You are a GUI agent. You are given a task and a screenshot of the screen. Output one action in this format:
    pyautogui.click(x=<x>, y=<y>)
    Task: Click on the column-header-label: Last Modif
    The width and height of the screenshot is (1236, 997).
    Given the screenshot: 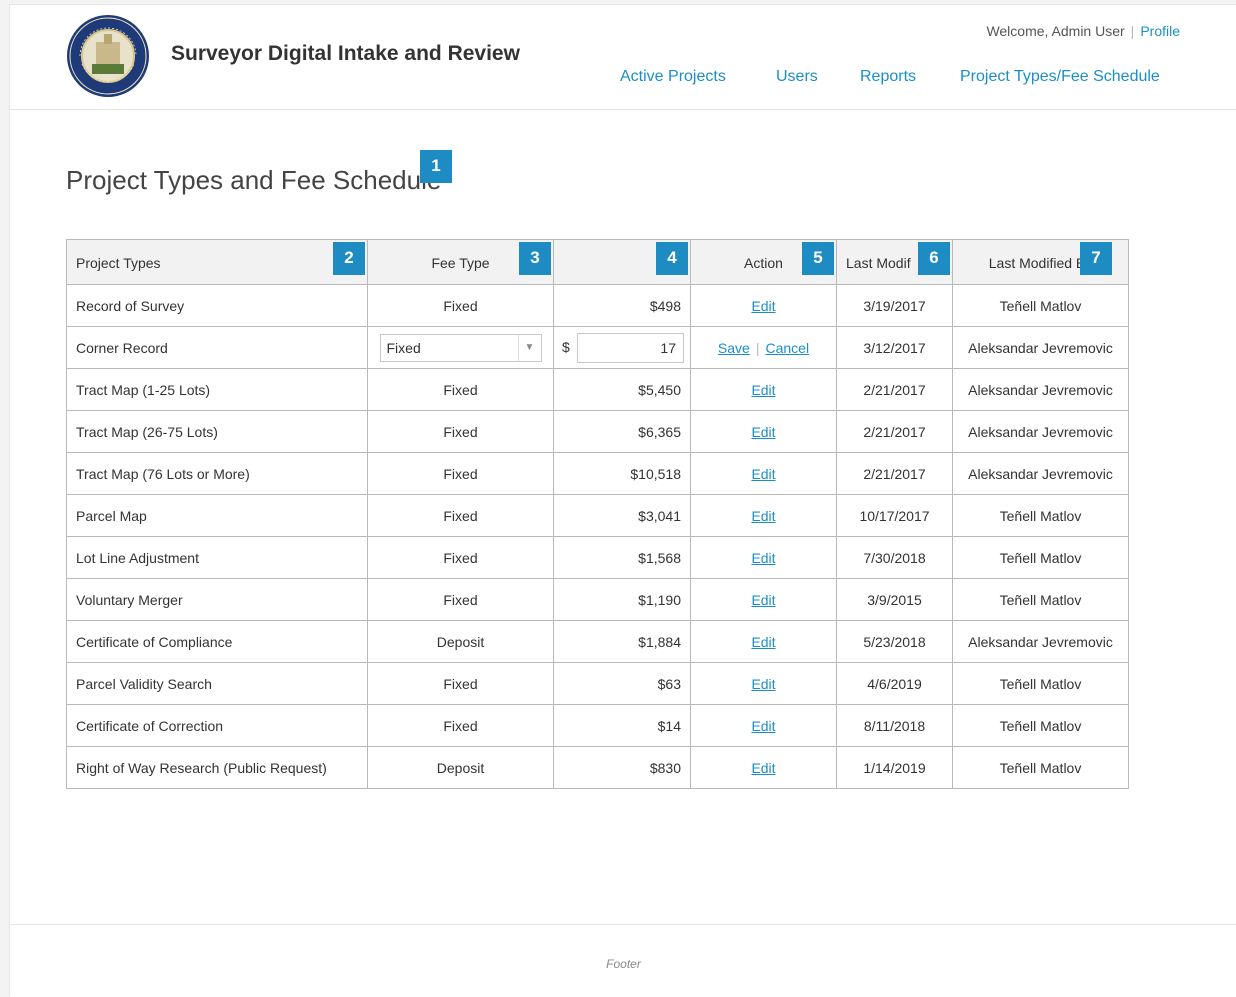 What is the action you would take?
    pyautogui.click(x=878, y=263)
    